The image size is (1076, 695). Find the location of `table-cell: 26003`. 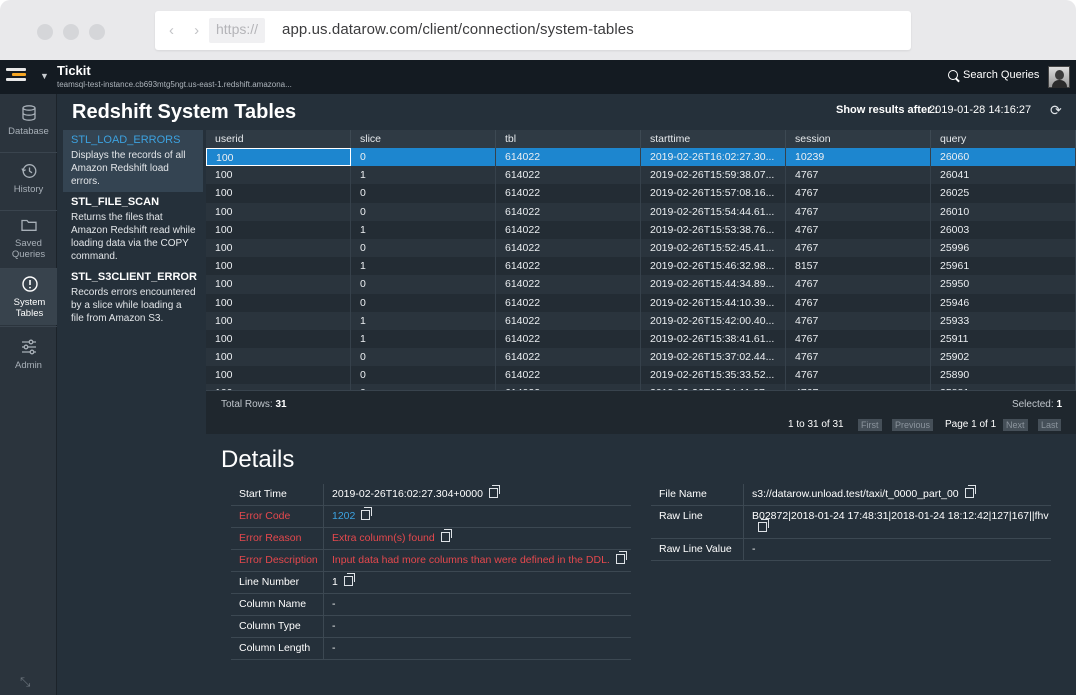

table-cell: 26003 is located at coordinates (1003, 229).